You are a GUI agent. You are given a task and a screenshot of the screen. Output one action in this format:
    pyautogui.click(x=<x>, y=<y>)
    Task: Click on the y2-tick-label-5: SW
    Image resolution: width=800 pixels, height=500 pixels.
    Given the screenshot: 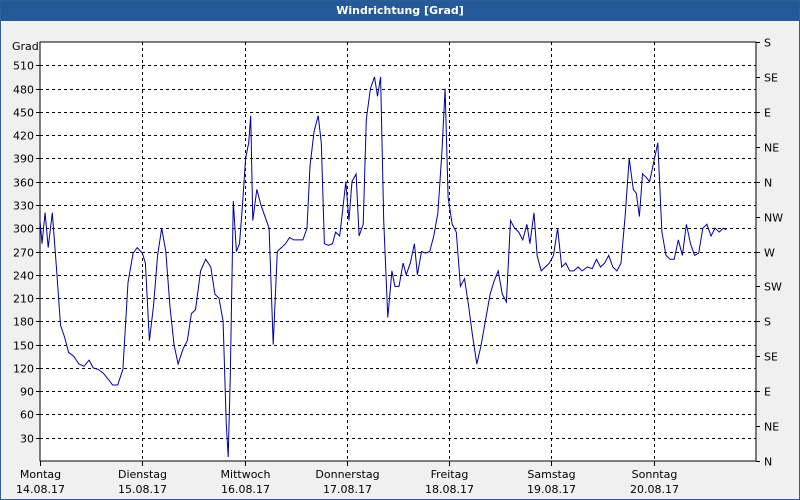 What is the action you would take?
    pyautogui.click(x=773, y=287)
    